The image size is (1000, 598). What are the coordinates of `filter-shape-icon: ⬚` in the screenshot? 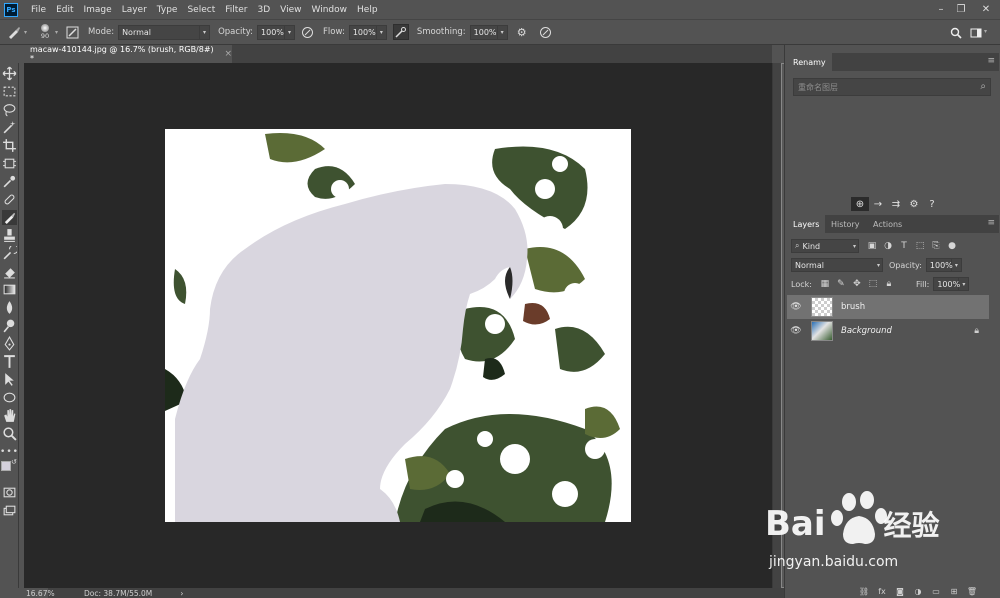 It's located at (920, 246).